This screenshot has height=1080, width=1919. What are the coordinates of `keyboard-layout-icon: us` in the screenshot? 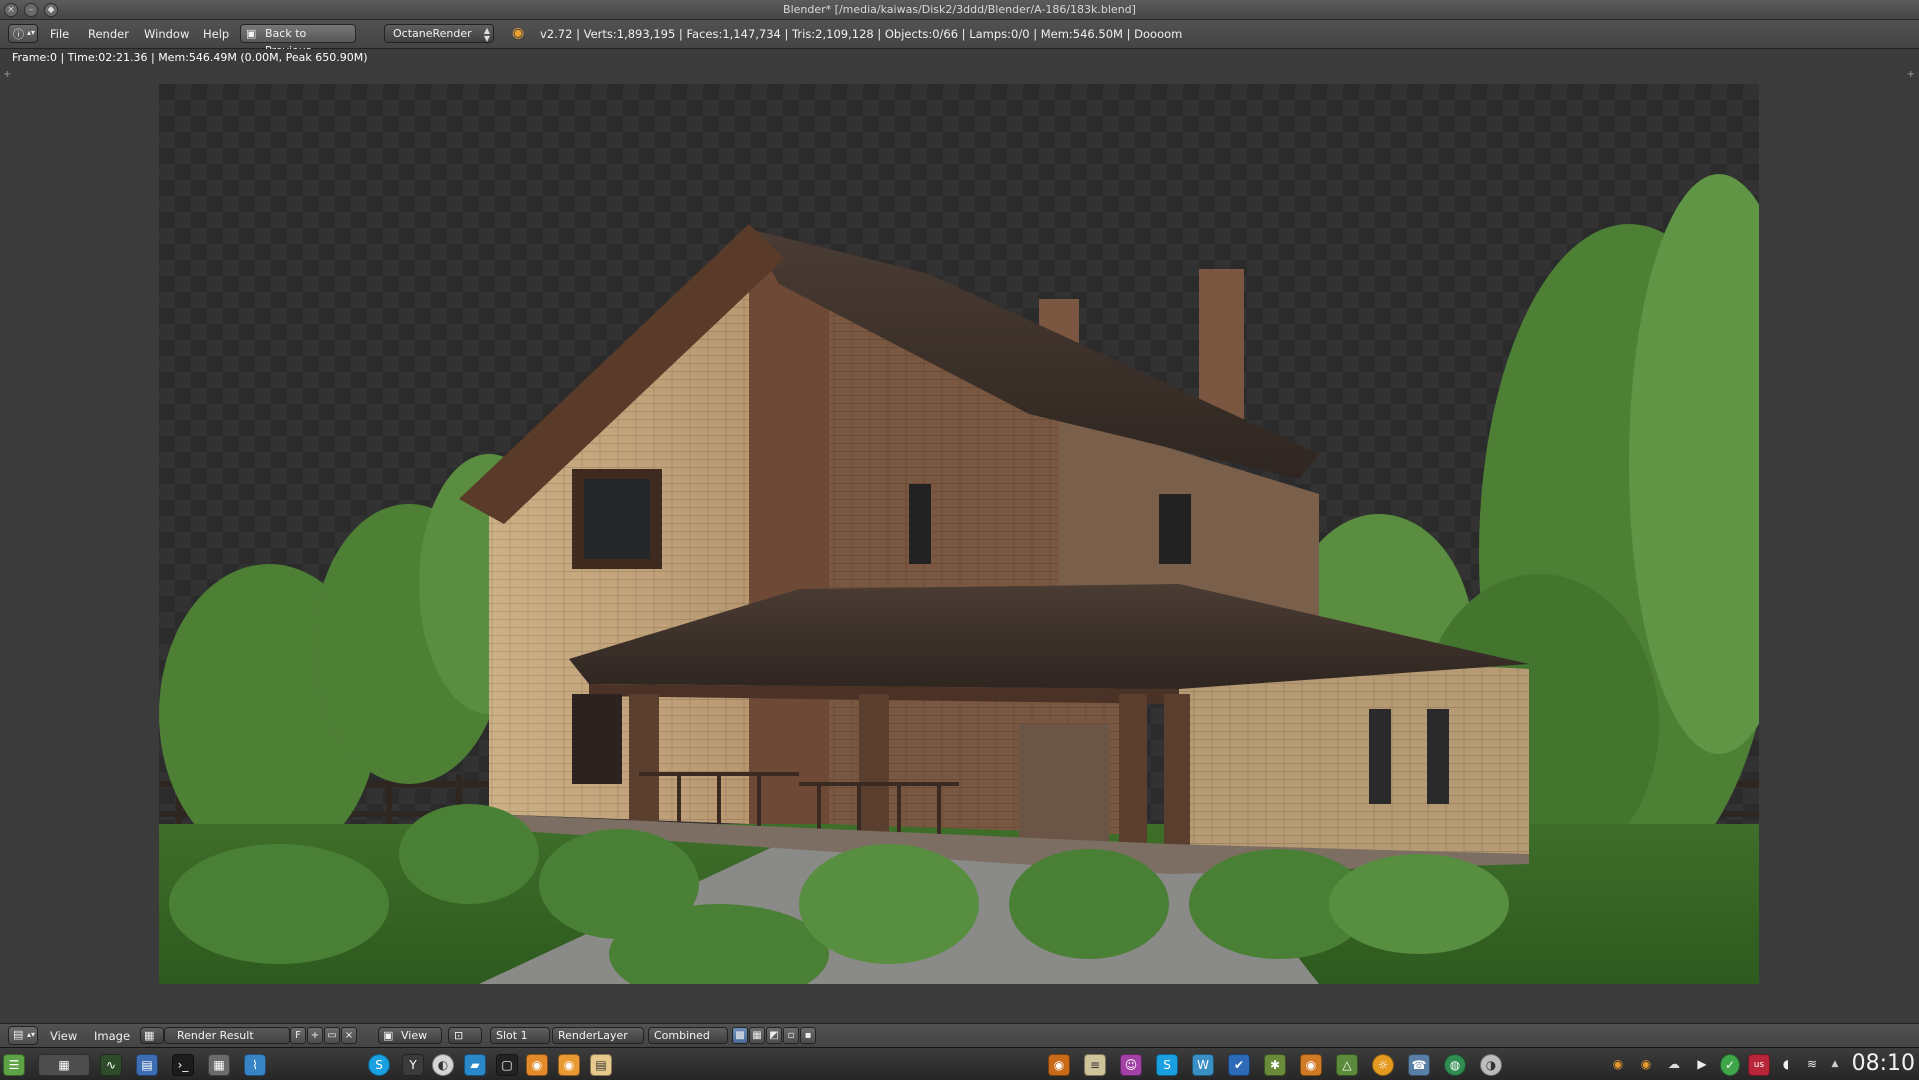 It's located at (1759, 1065).